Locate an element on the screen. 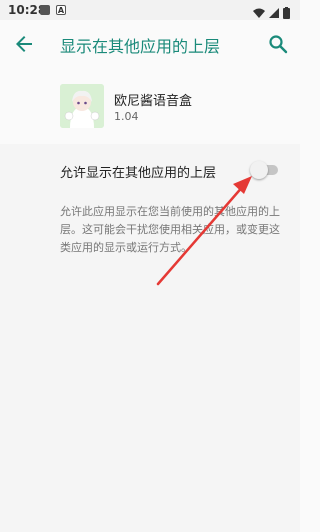 Image resolution: width=320 pixels, height=532 pixels. battery-icon is located at coordinates (286, 13).